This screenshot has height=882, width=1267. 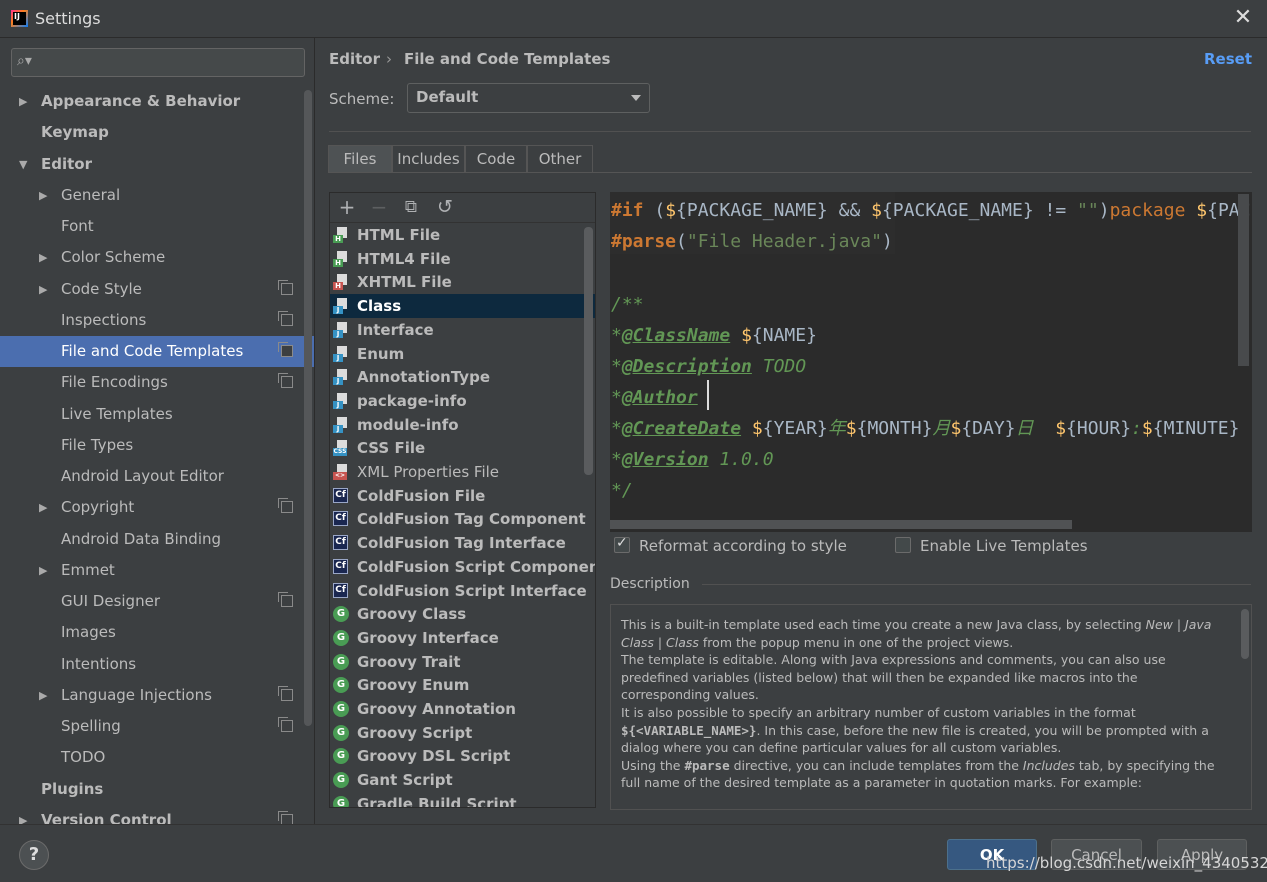 What do you see at coordinates (622, 544) in the screenshot?
I see `reformat-checkbox` at bounding box center [622, 544].